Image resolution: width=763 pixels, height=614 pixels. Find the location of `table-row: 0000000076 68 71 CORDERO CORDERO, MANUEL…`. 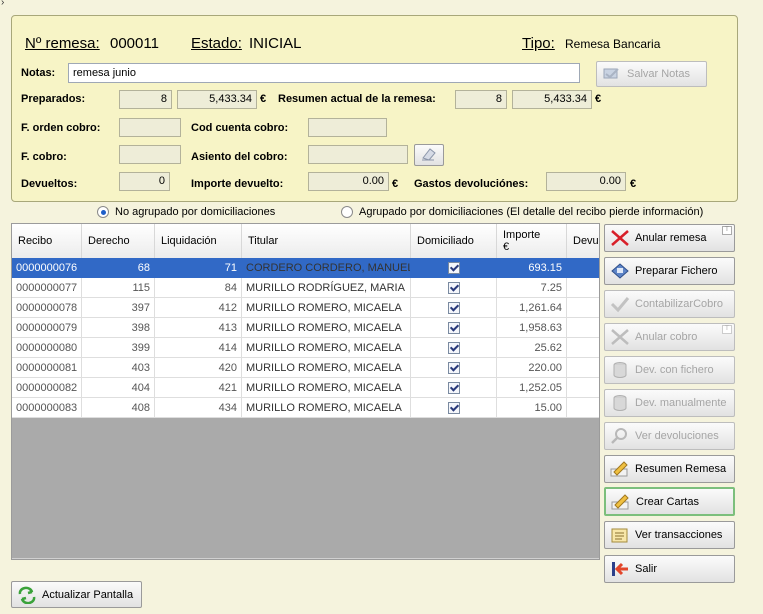

table-row: 0000000076 68 71 CORDERO CORDERO, MANUEL… is located at coordinates (305, 268).